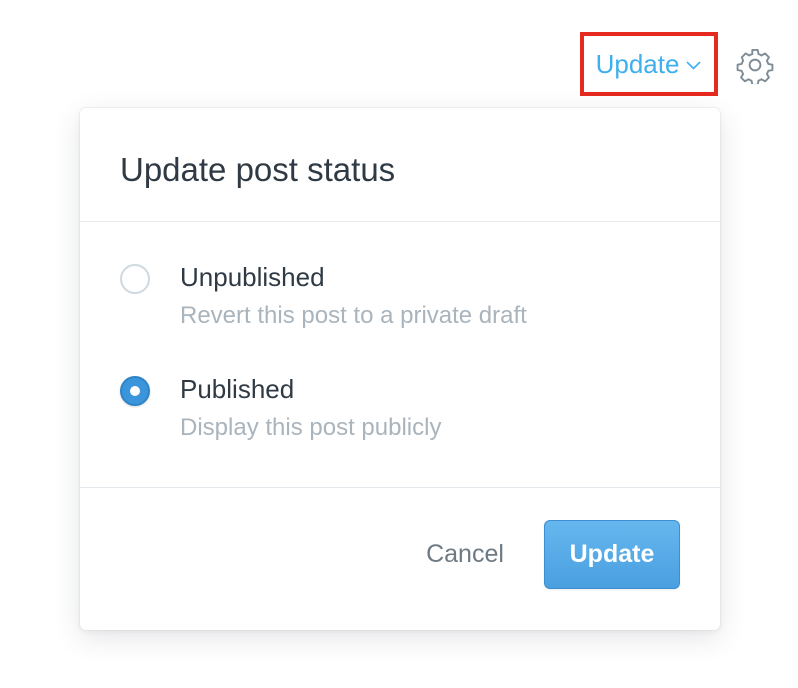 The height and width of the screenshot is (688, 798). I want to click on option-published: Published Display this post publicly, so click(400, 414).